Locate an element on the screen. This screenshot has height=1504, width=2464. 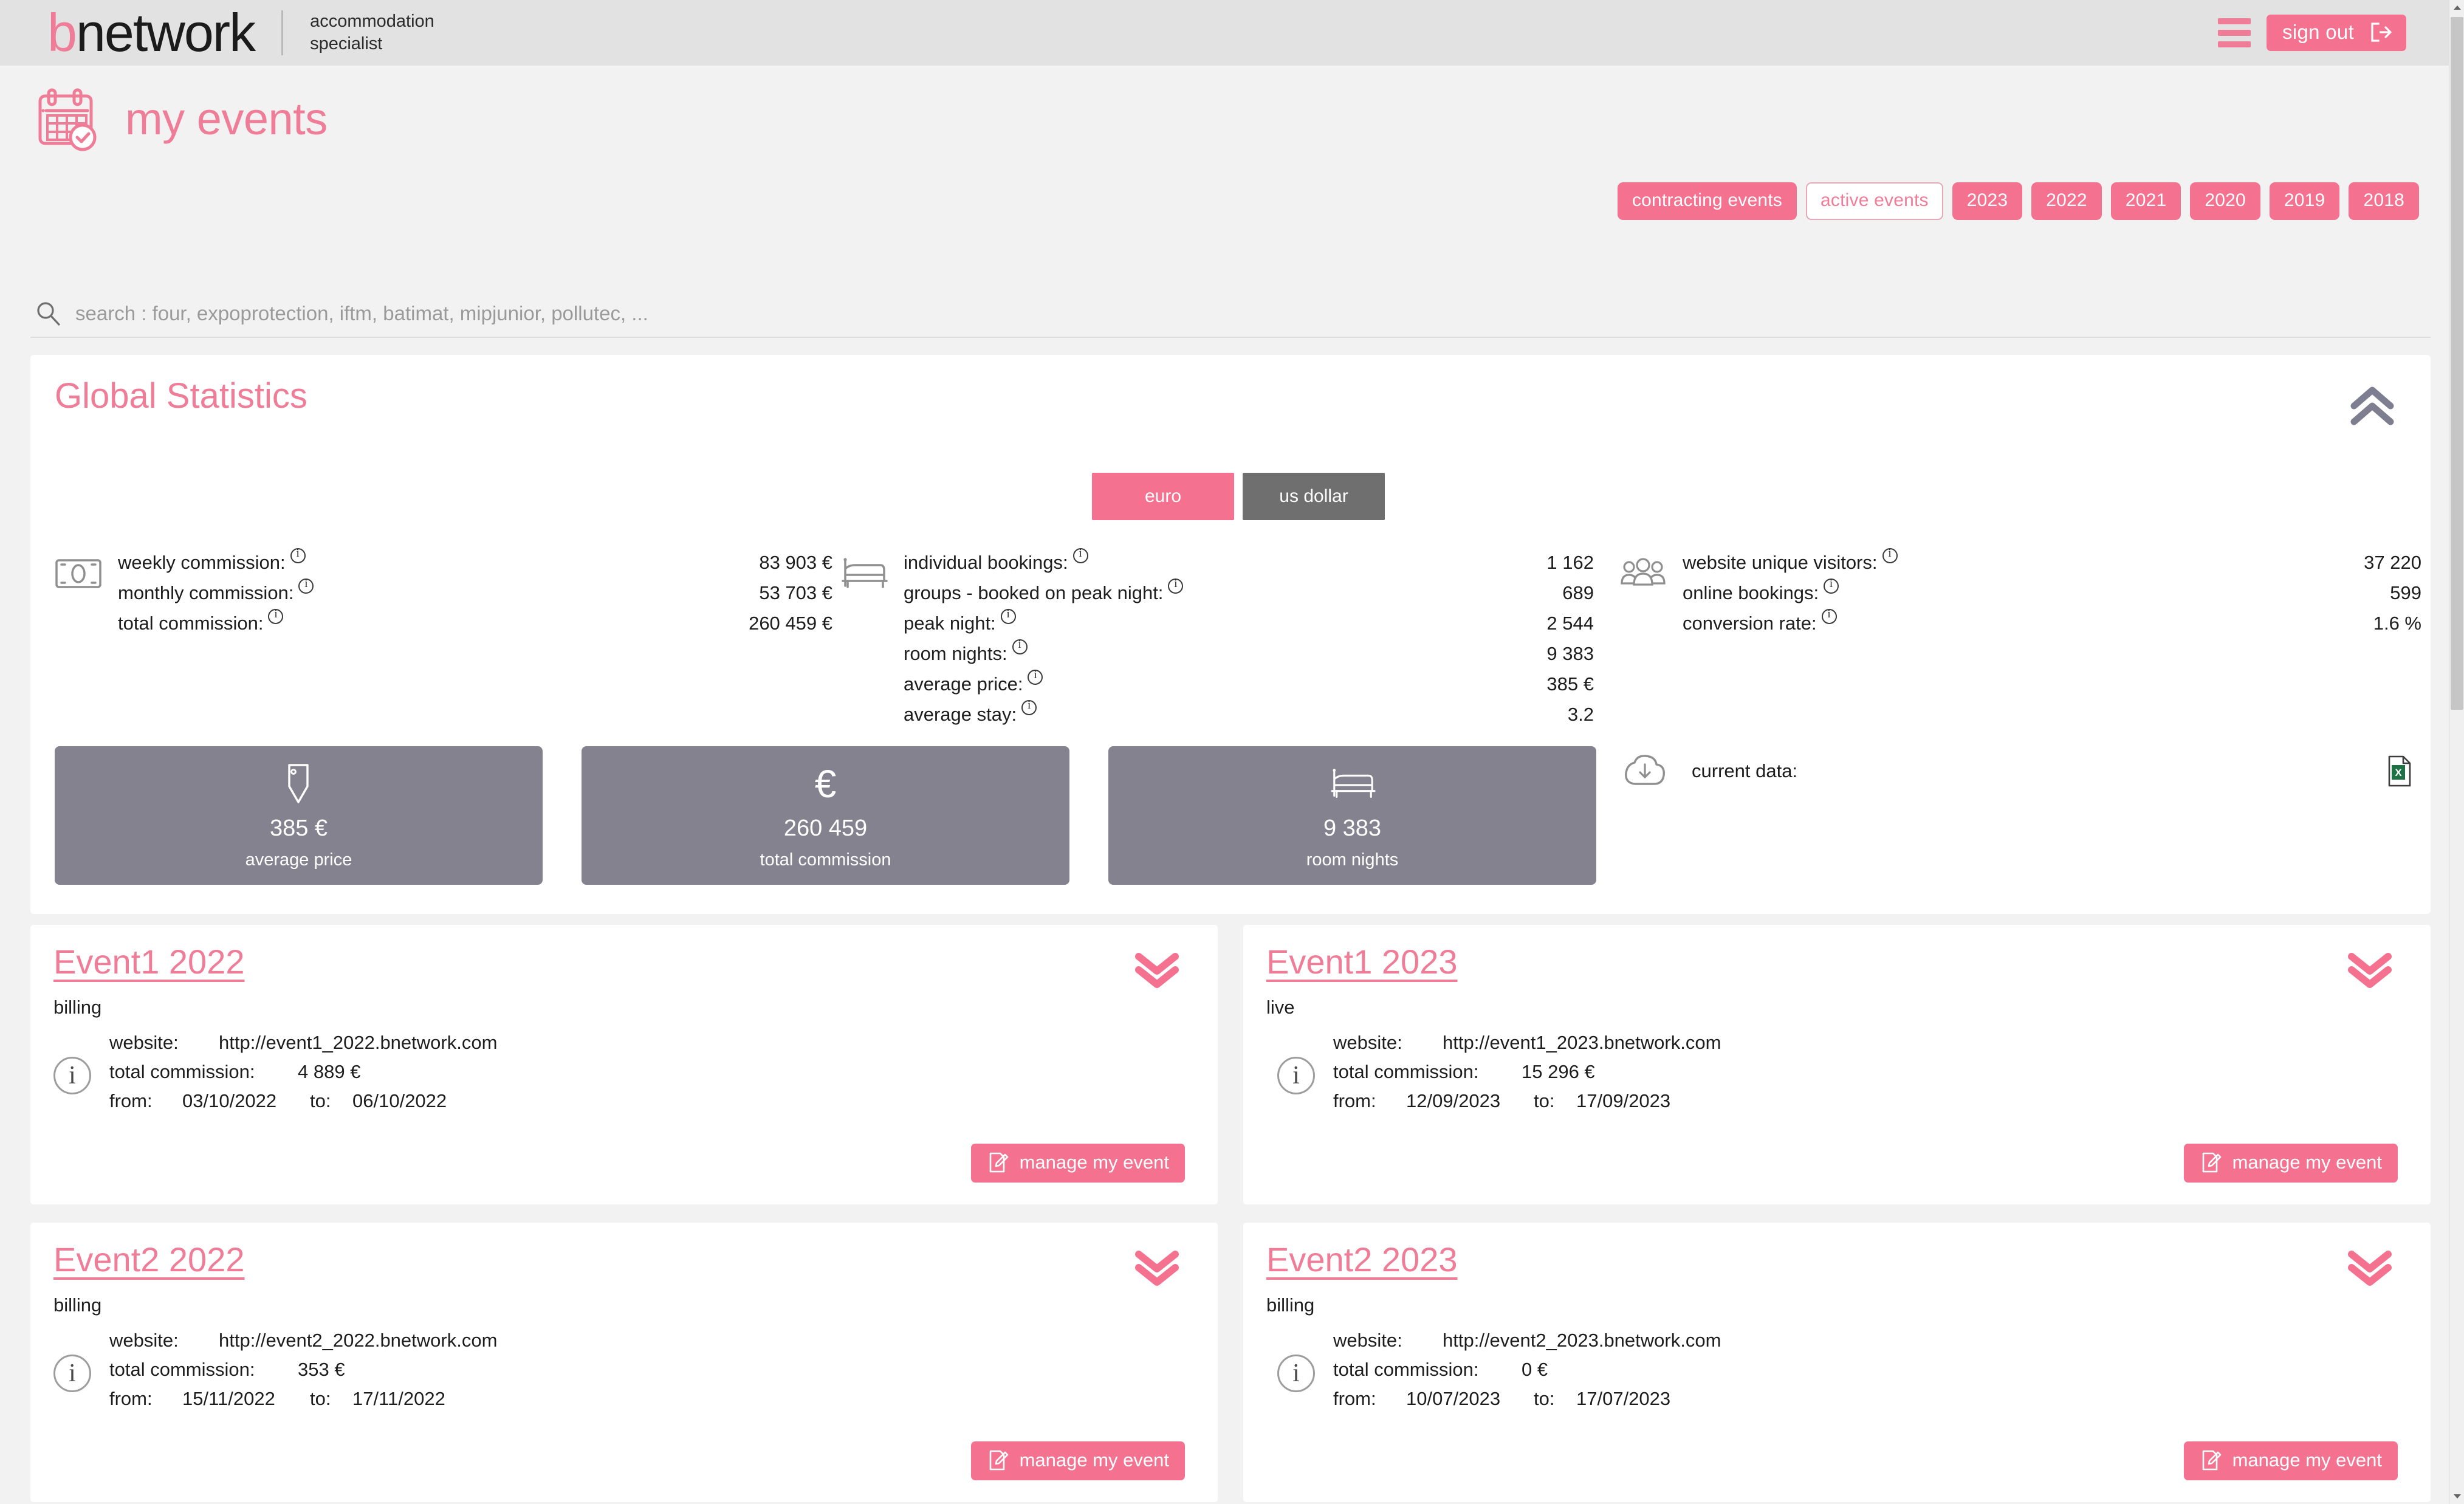
event-website-value: http://event2_2023.bnetwork.com is located at coordinates (1582, 1340).